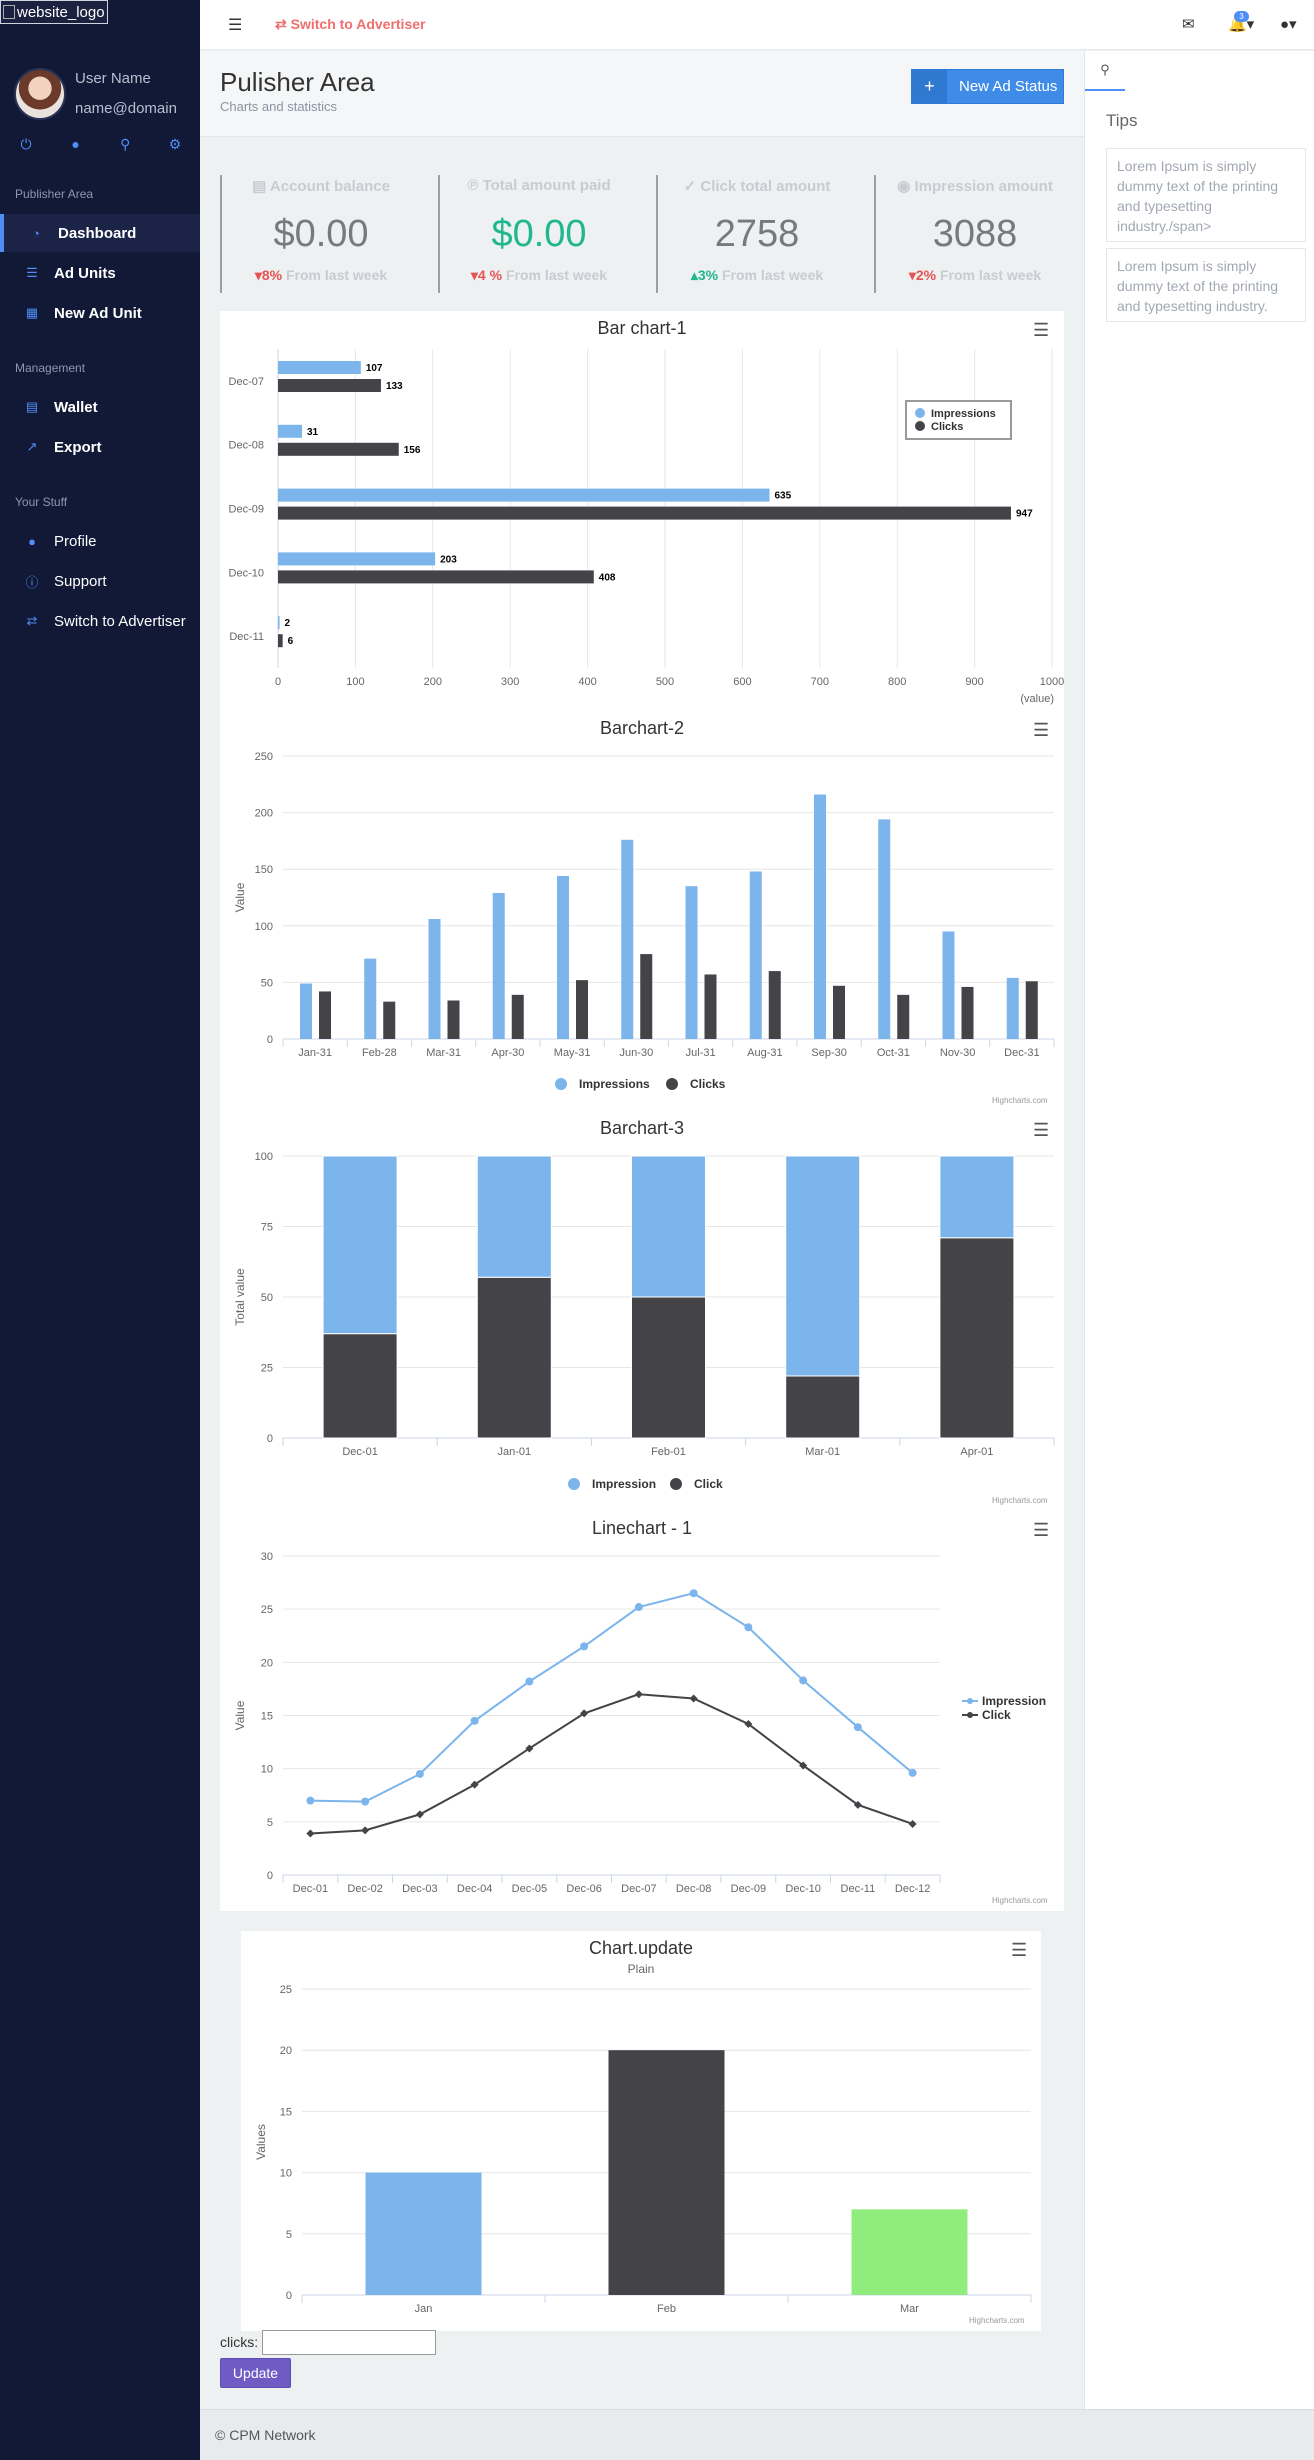 This screenshot has height=2460, width=1314. I want to click on website-logo: website_logo, so click(54, 12).